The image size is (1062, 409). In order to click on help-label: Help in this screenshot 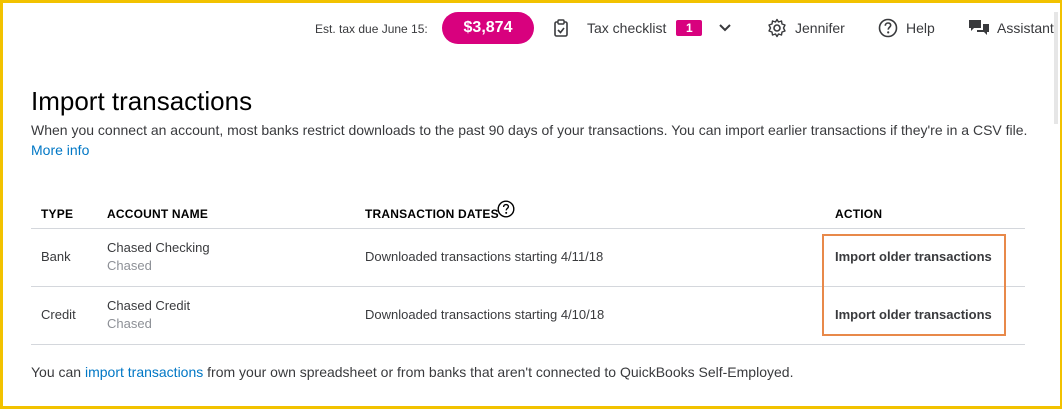, I will do `click(920, 28)`.